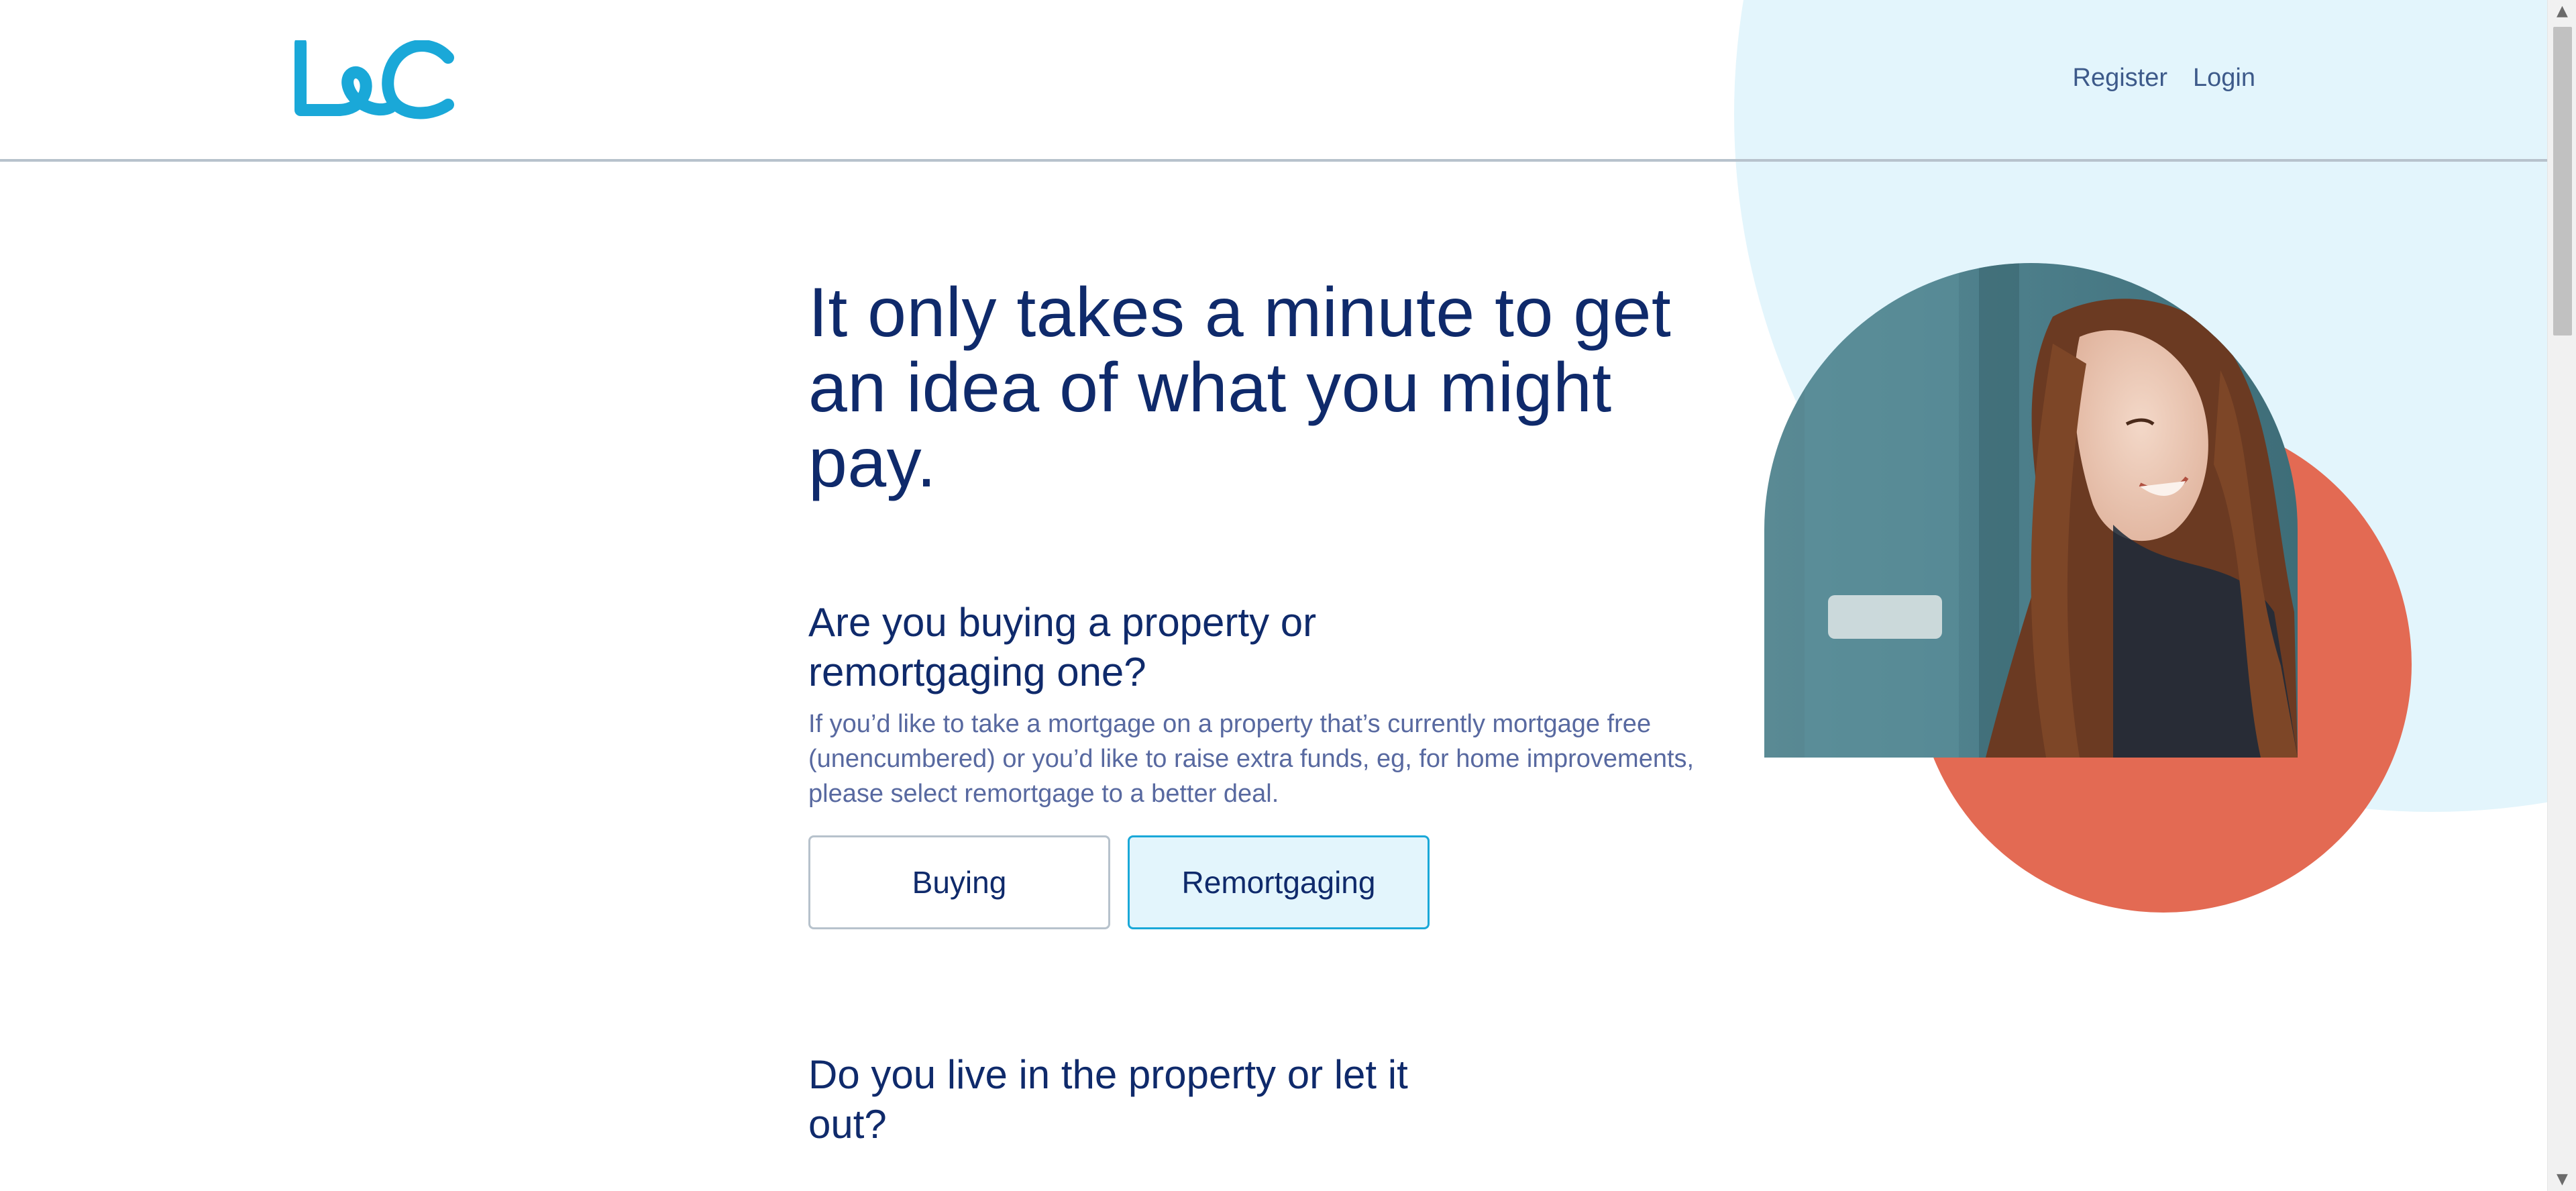 The image size is (2576, 1191). I want to click on property-type-options: Buying Remortgaging, so click(1261, 882).